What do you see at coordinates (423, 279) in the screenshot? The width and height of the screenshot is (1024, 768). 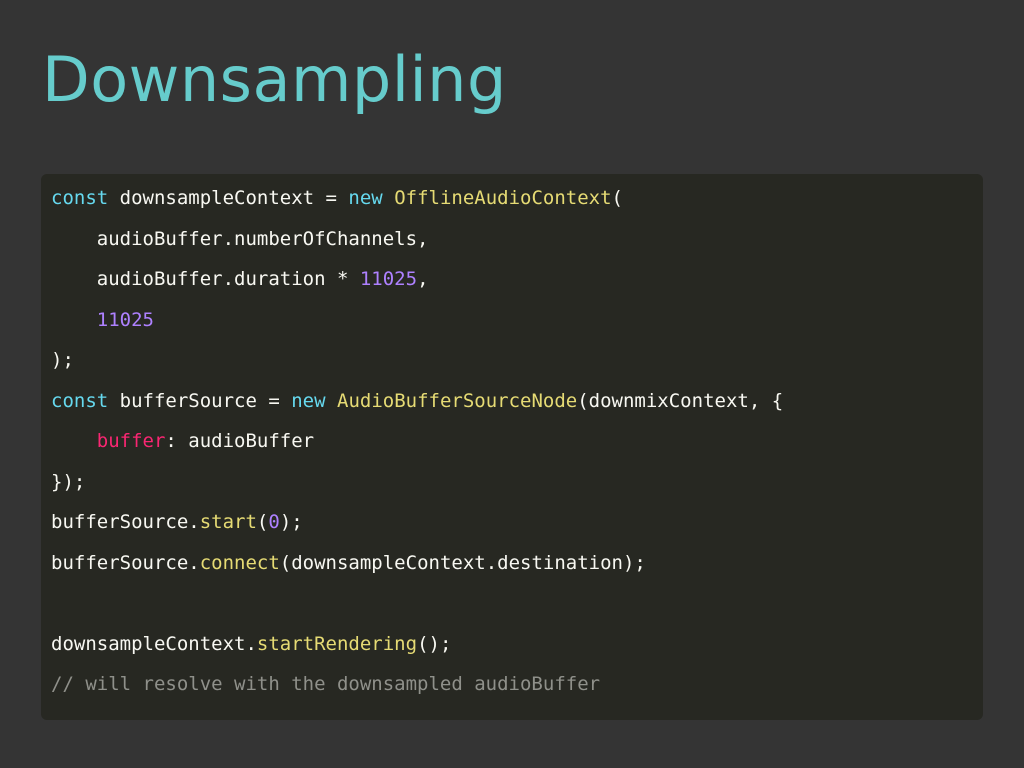 I see `code-text: ,` at bounding box center [423, 279].